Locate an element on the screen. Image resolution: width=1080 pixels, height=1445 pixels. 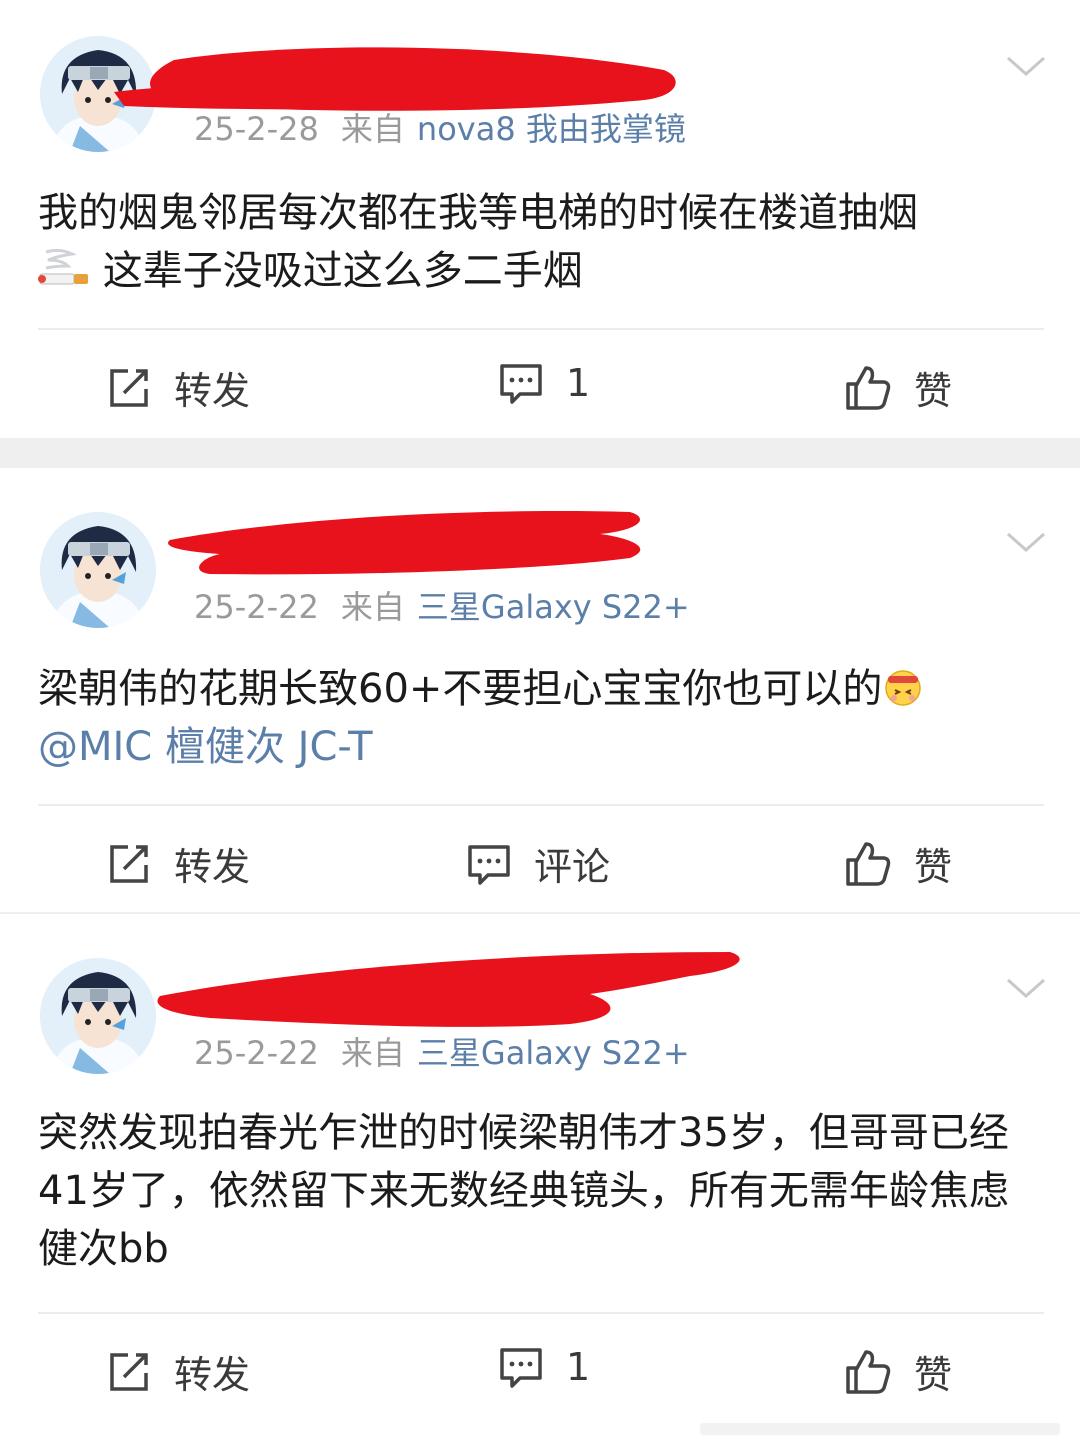
post-body: 梁朝伟的花期长致60+不要担心宝宝你也可以的 is located at coordinates (460, 689).